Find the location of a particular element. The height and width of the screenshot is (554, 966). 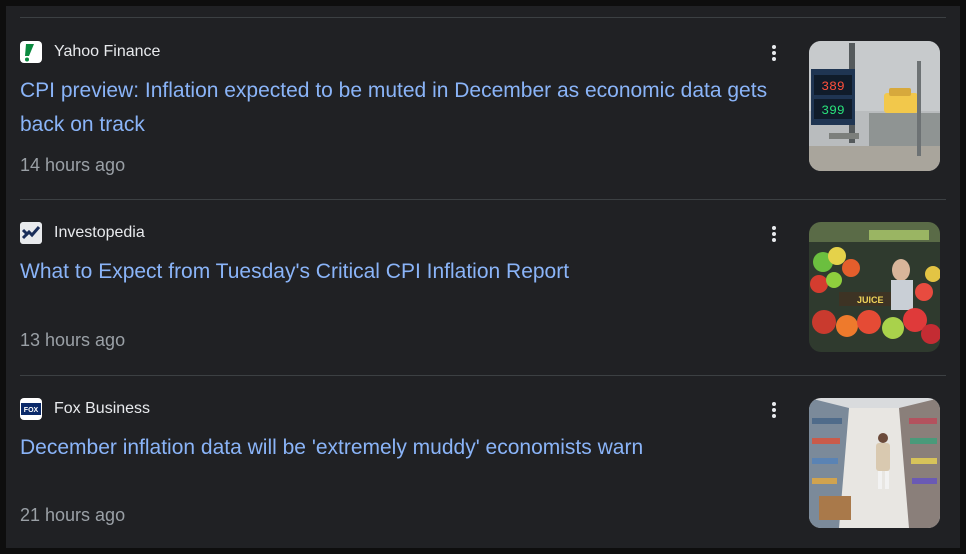

timestamp: 14 hours ago is located at coordinates (73, 165).